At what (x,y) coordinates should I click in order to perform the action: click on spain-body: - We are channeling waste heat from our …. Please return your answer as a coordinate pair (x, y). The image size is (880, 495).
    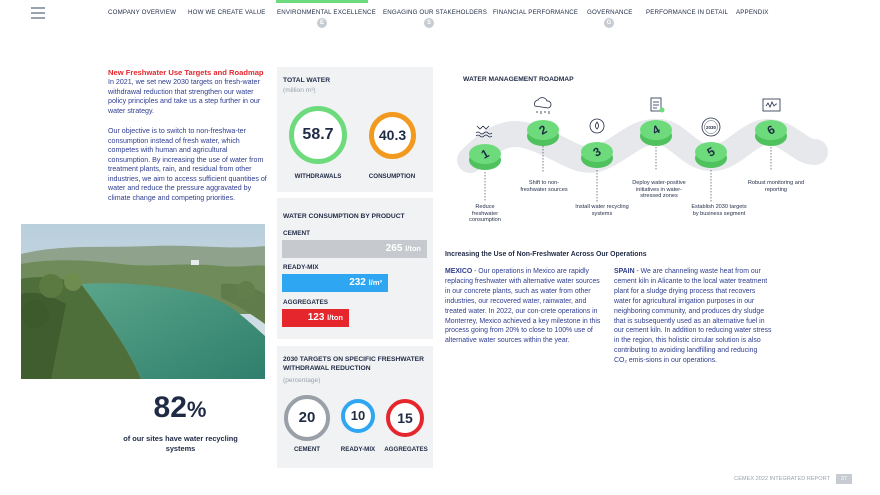
    Looking at the image, I should click on (693, 316).